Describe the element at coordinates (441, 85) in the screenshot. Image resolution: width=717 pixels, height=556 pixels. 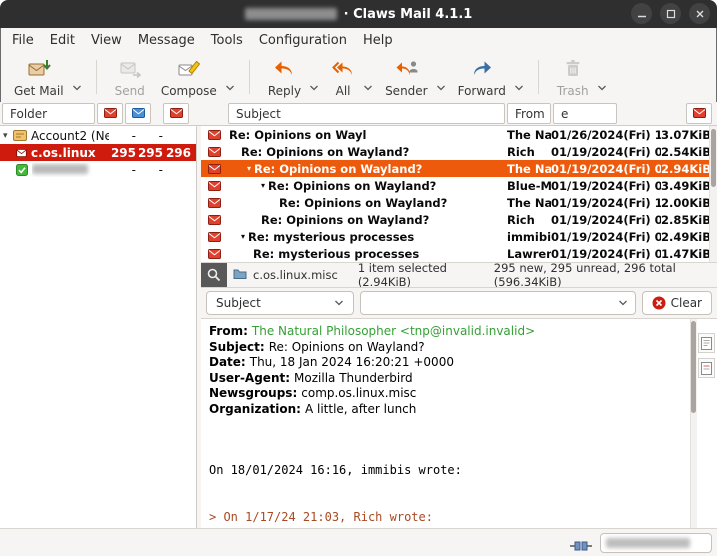
I see `reply-sender-dropdown-icon` at that location.